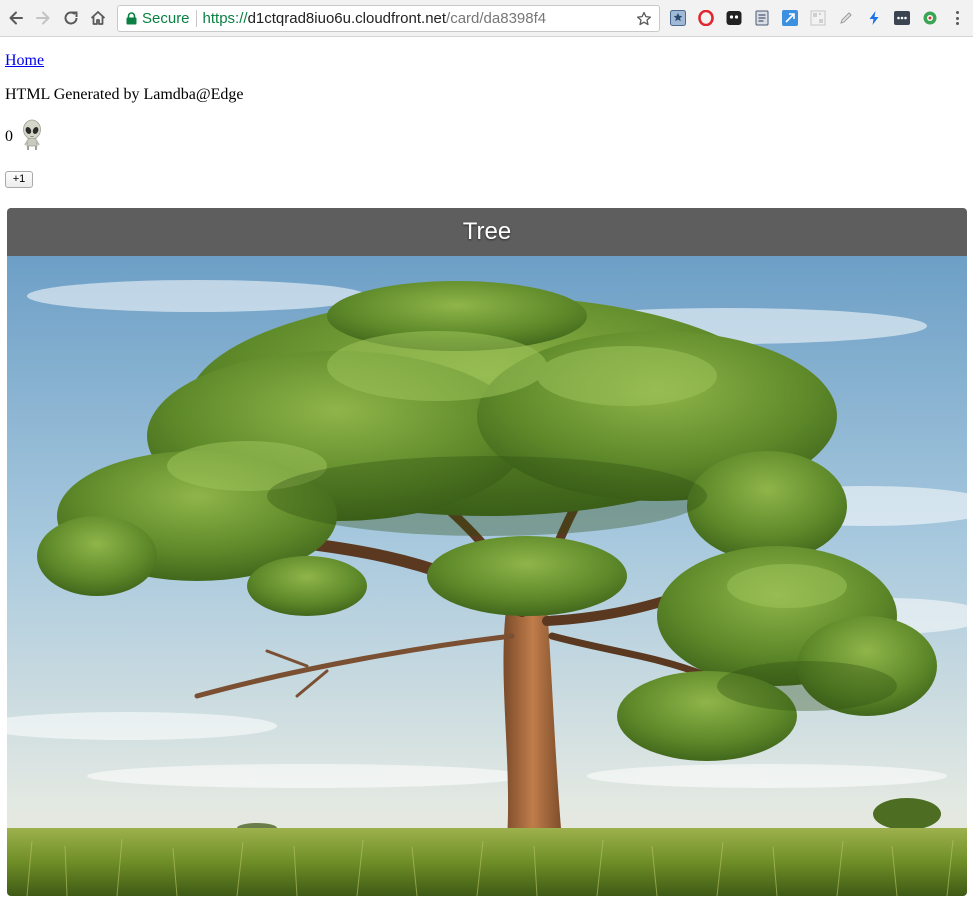 The width and height of the screenshot is (973, 901). I want to click on generated-by-text: HTML Generated by Lamdba@Edge, so click(124, 94).